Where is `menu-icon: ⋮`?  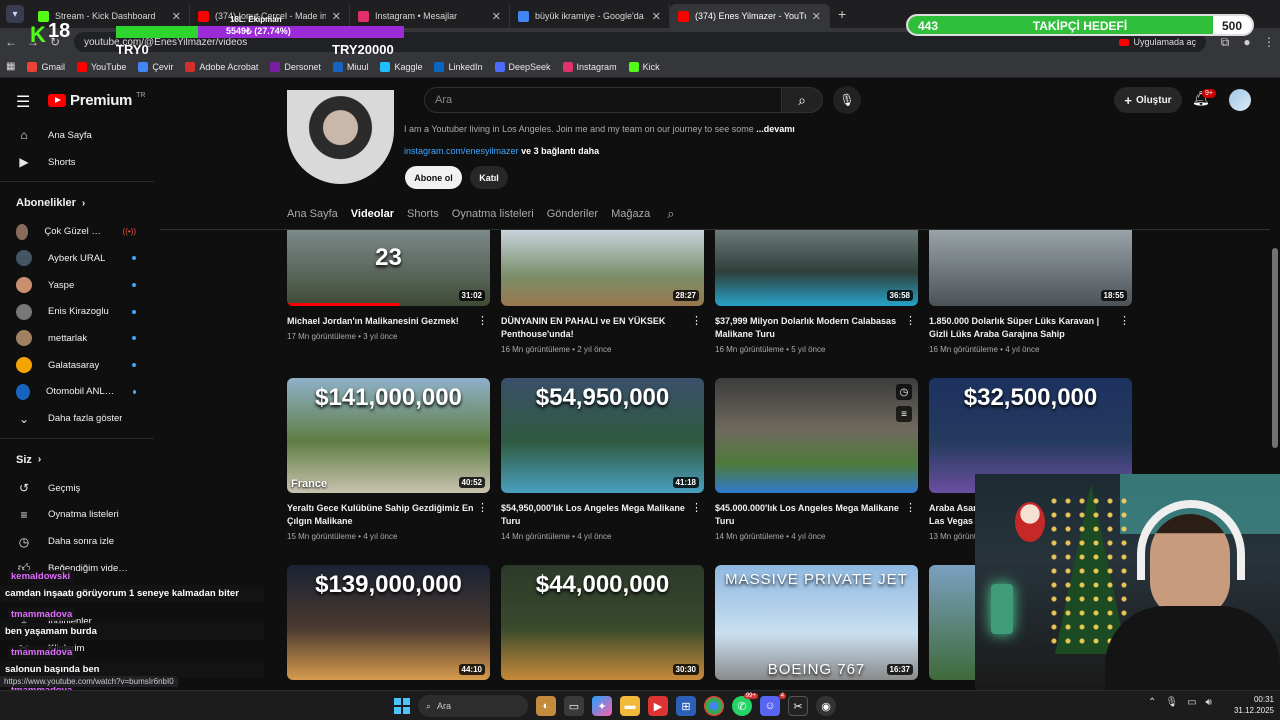
menu-icon: ⋮ is located at coordinates (1269, 42).